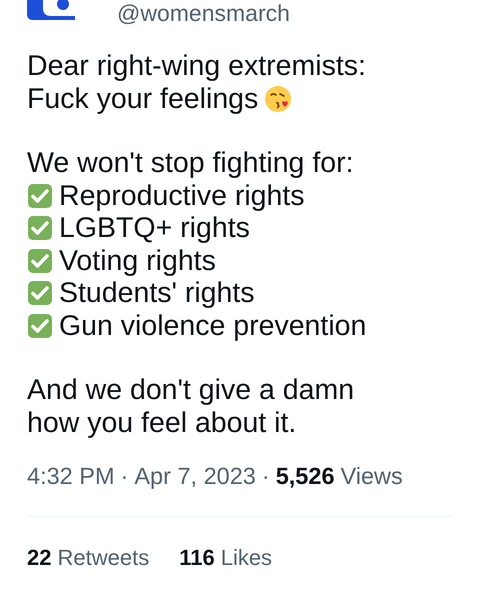  I want to click on tweet-text: Dear right-wing extremists:, so click(196, 66).